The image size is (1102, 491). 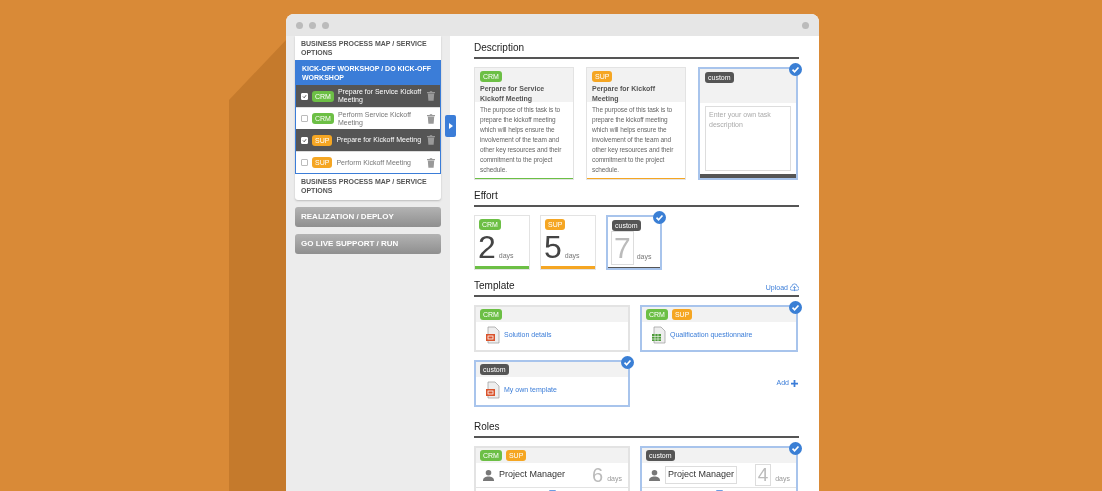 I want to click on plus-icon, so click(x=794, y=383).